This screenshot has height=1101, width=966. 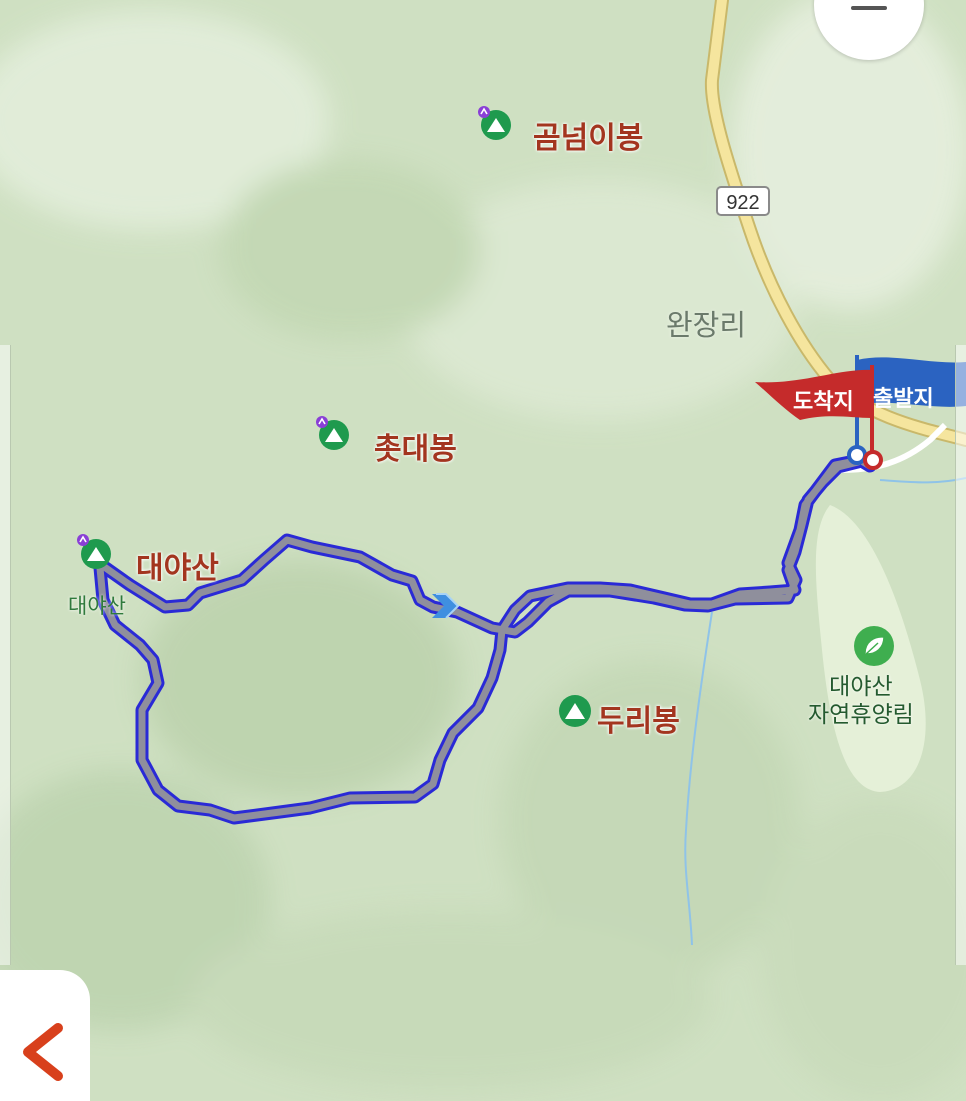 I want to click on left-edge-handle, so click(x=5, y=655).